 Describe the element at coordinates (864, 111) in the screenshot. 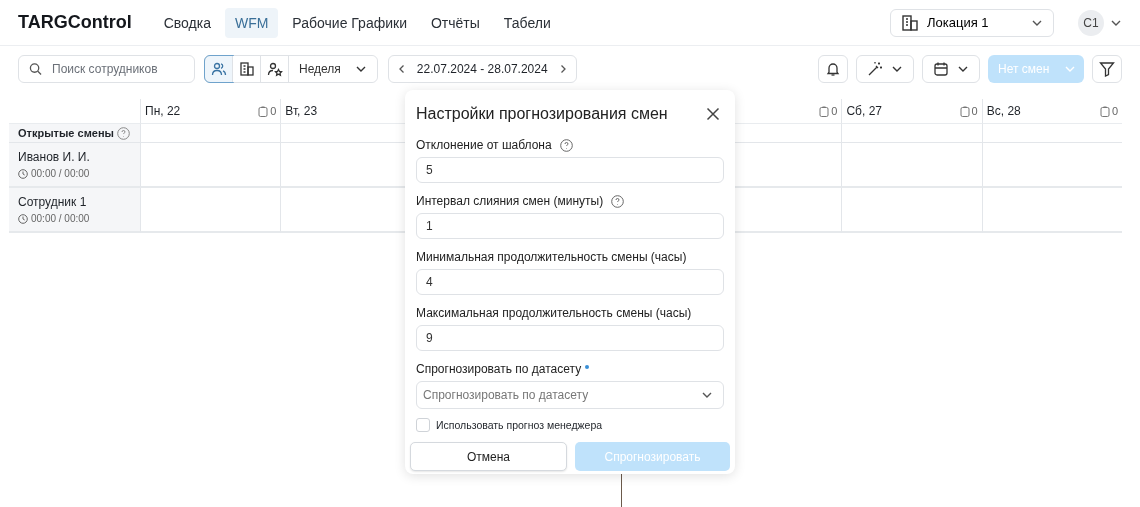

I see `day-header: Сб, 27` at that location.